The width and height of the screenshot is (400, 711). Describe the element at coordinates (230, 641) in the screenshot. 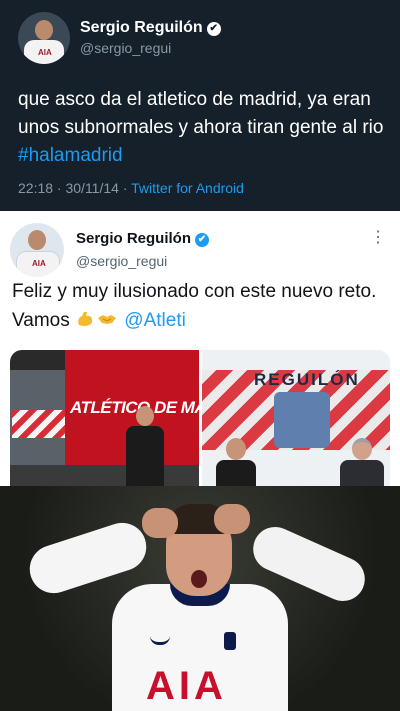

I see `club-crest` at that location.